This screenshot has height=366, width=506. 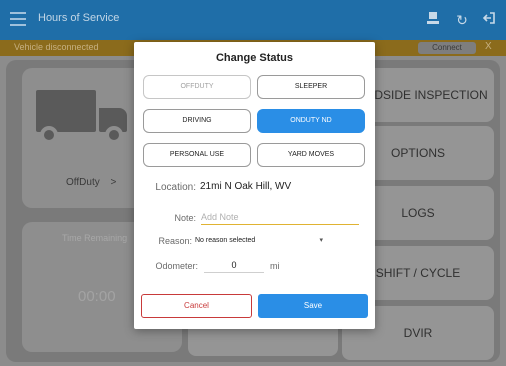 What do you see at coordinates (197, 121) in the screenshot?
I see `driving-button: DRIVING` at bounding box center [197, 121].